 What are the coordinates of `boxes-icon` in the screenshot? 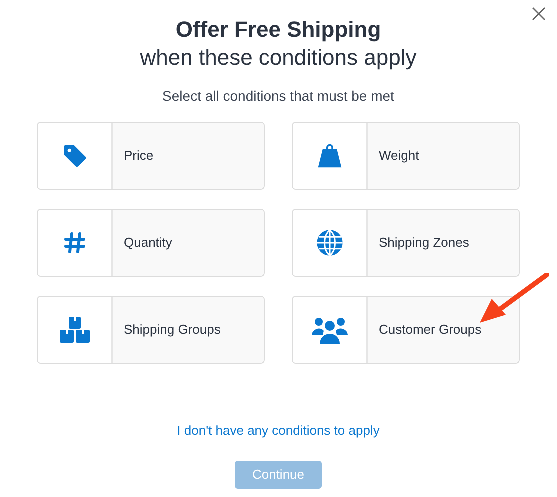 It's located at (74, 330).